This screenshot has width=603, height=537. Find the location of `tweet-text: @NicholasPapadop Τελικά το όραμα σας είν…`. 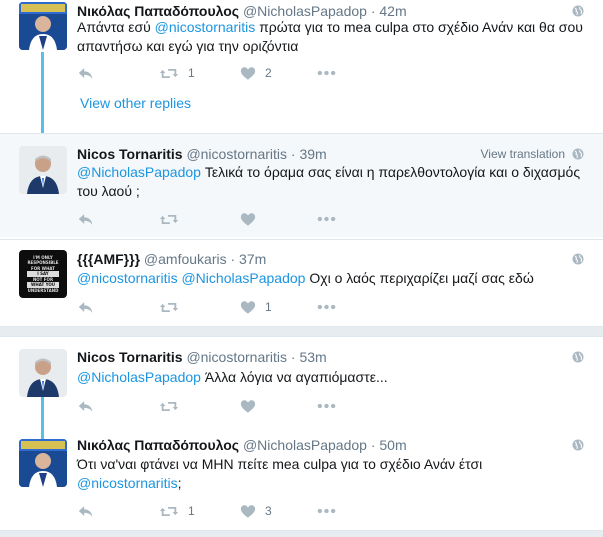

tweet-text: @NicholasPapadop Τελικά το όραμα σας είν… is located at coordinates (332, 182).